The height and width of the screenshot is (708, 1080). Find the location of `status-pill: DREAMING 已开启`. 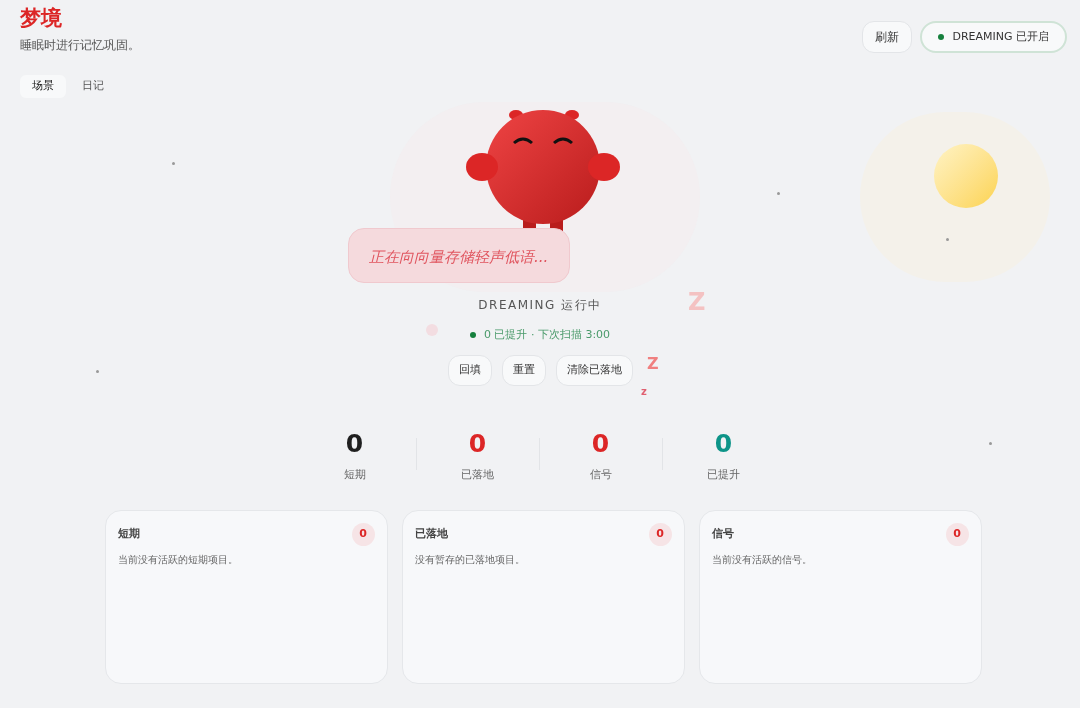

status-pill: DREAMING 已开启 is located at coordinates (993, 37).